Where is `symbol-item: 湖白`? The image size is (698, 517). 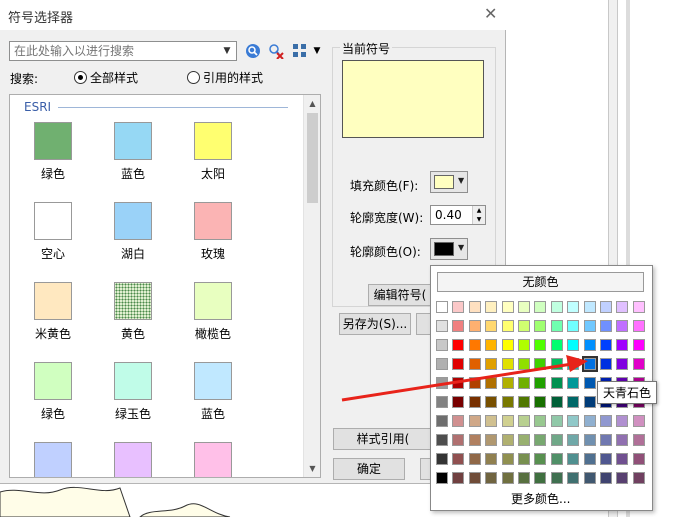
symbol-item: 湖白 is located at coordinates (133, 232).